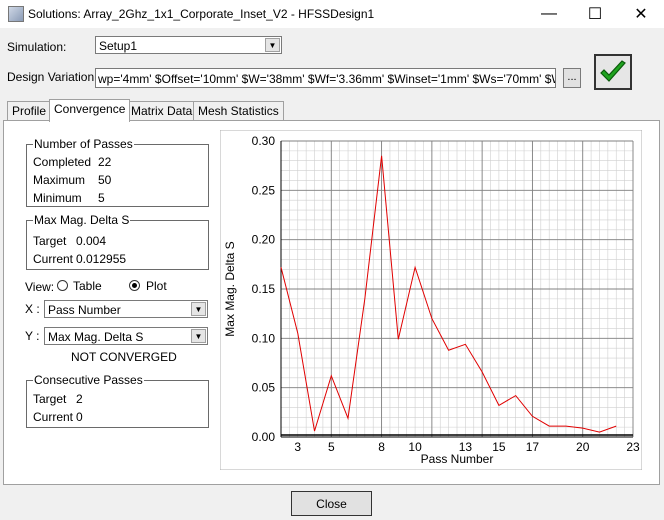 The image size is (664, 520). Describe the element at coordinates (53, 417) in the screenshot. I see `consecutive-current-label: Current` at that location.